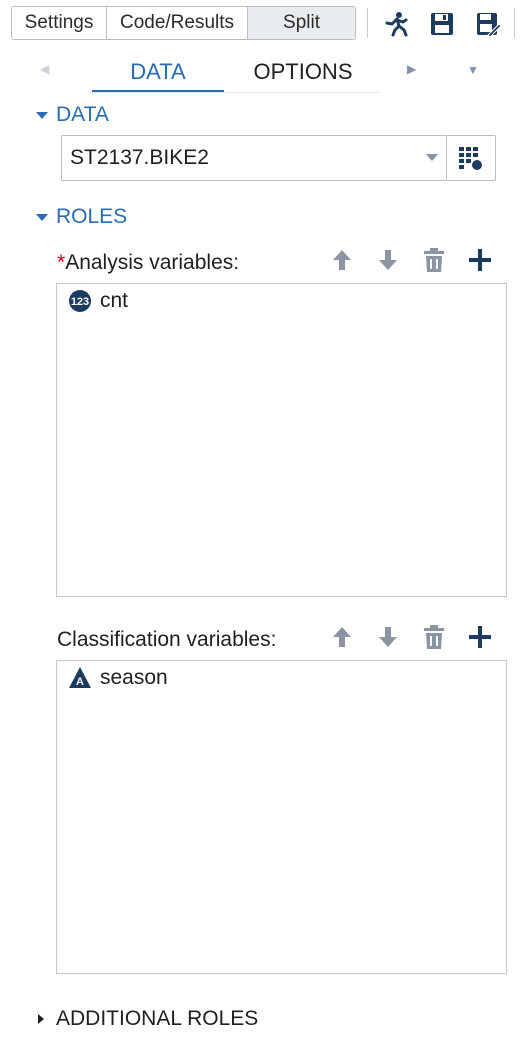 Image resolution: width=520 pixels, height=1052 pixels. I want to click on split-button: Split, so click(301, 23).